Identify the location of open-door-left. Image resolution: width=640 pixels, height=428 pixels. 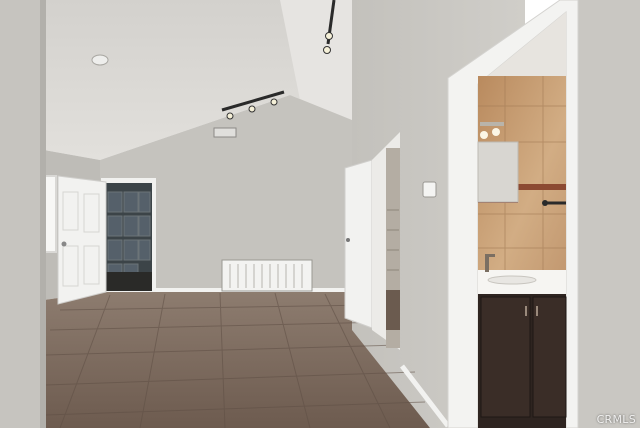
(82, 240).